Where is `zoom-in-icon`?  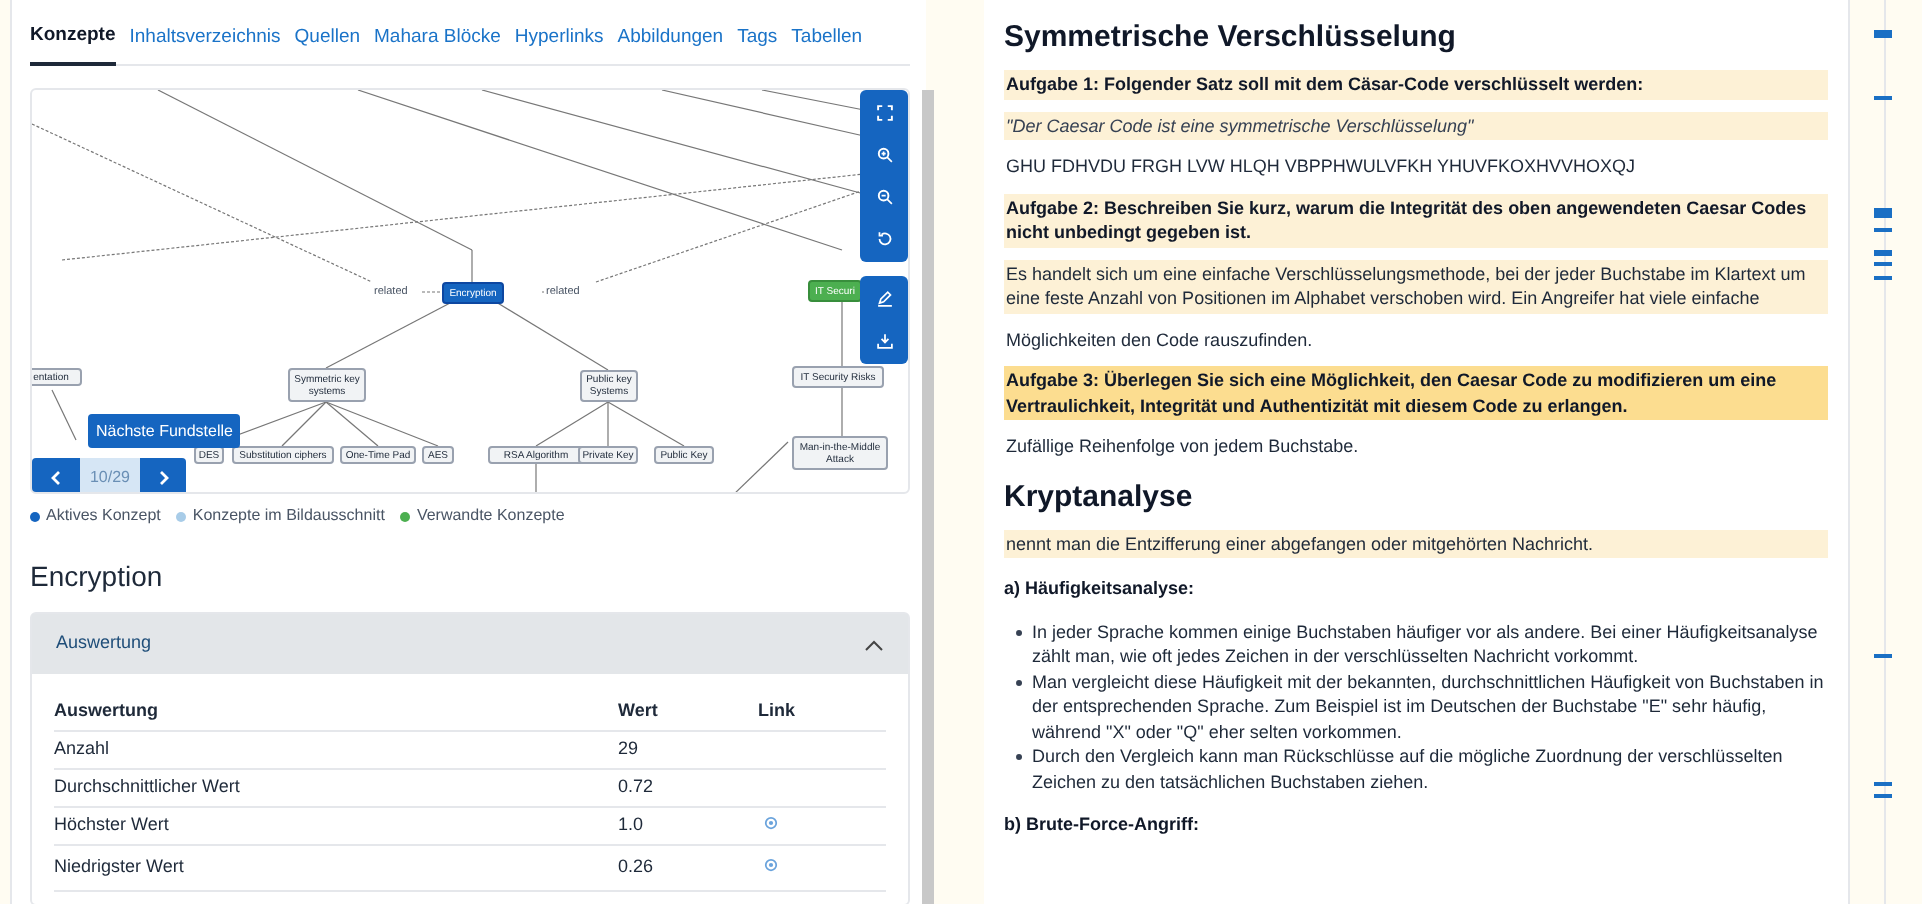
zoom-in-icon is located at coordinates (884, 155).